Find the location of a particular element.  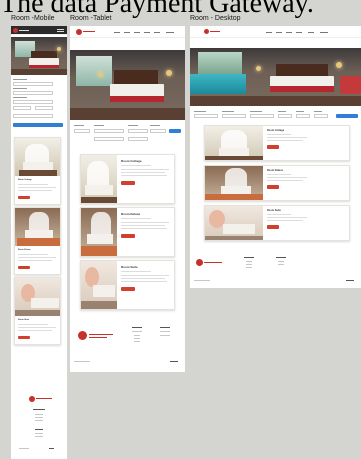

tablet-nav is located at coordinates (127, 32).